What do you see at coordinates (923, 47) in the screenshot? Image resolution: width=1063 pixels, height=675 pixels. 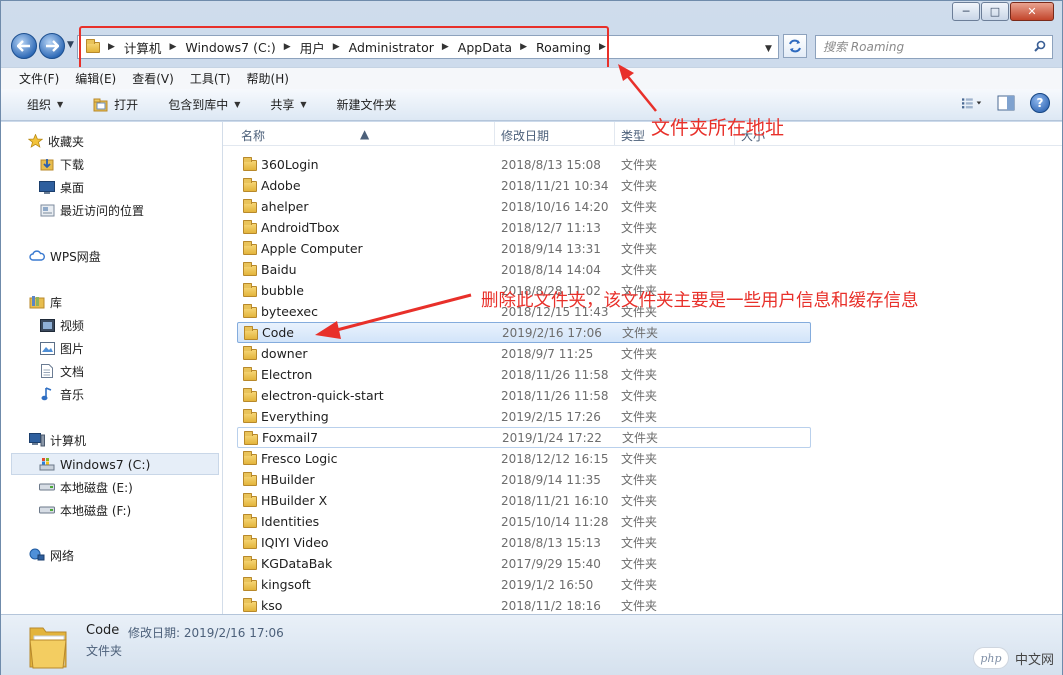 I see `search-input` at bounding box center [923, 47].